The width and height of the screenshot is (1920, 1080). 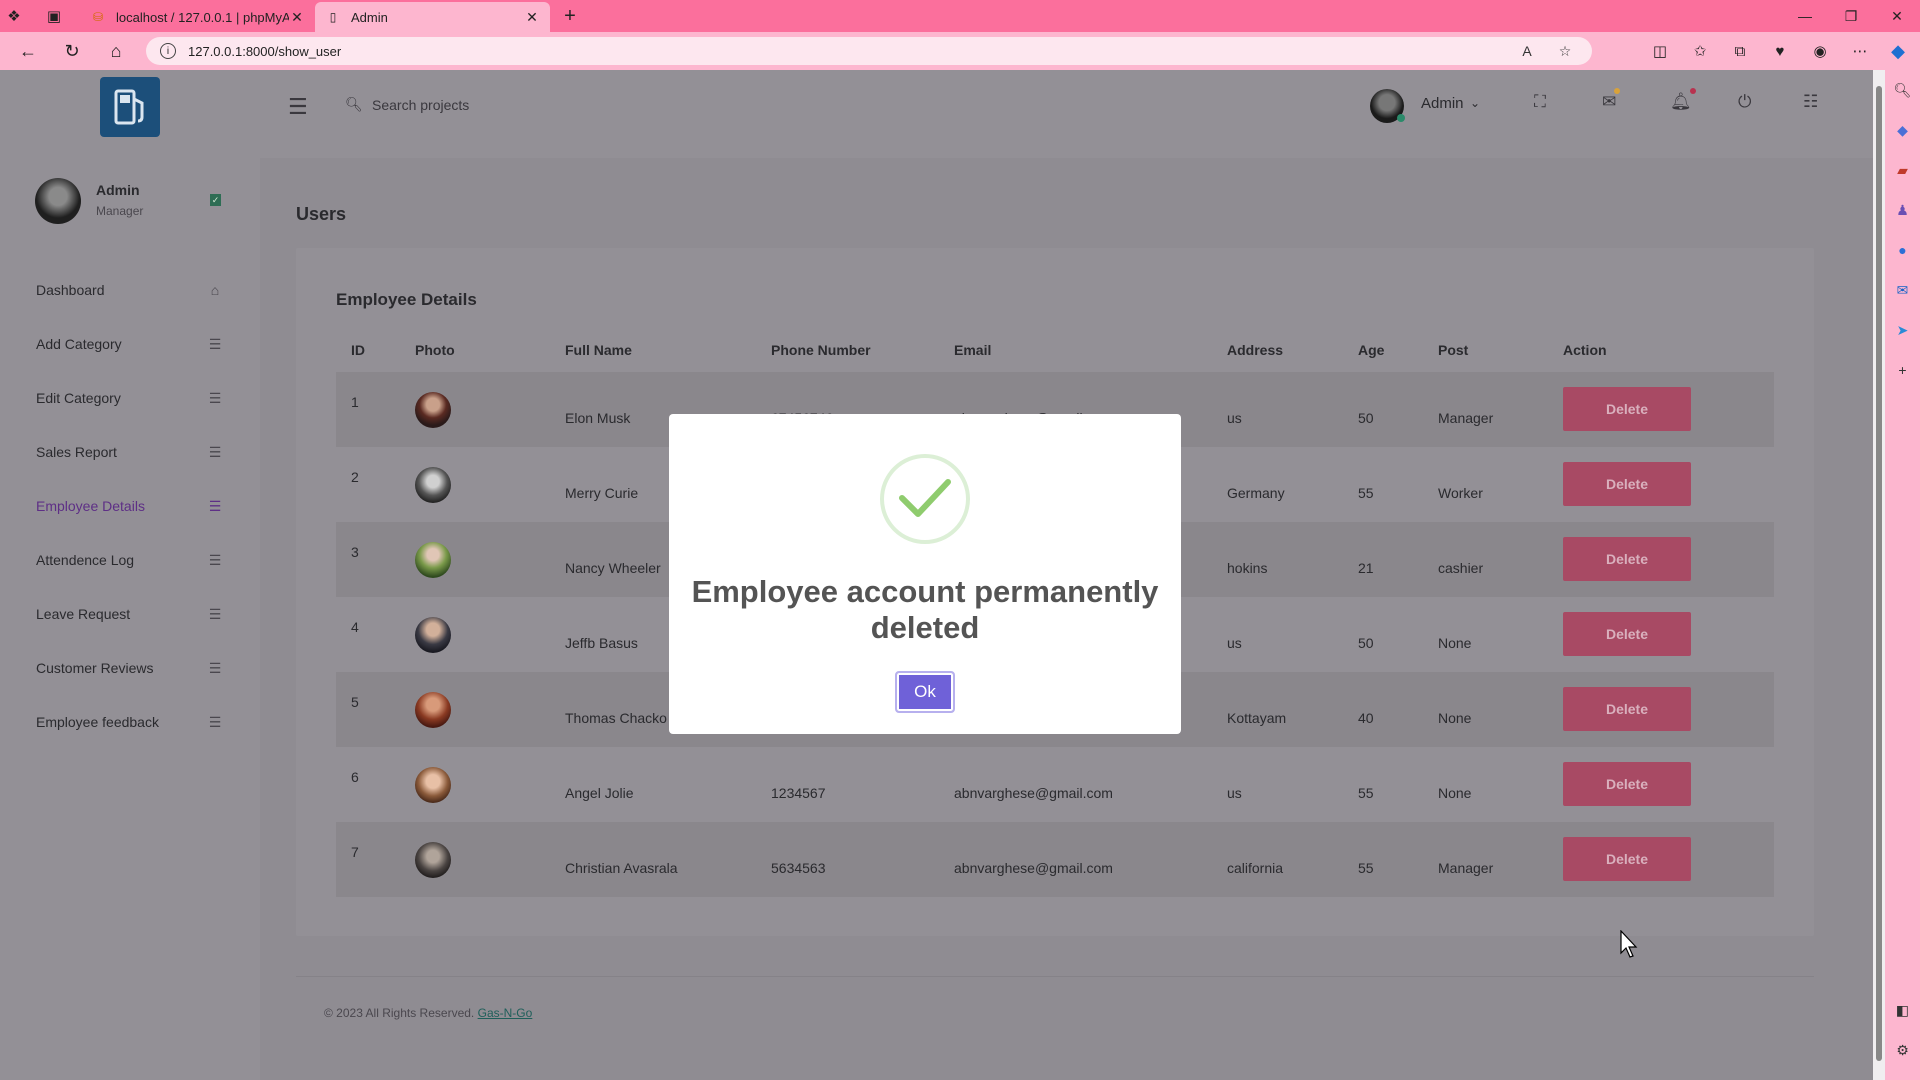 What do you see at coordinates (130, 668) in the screenshot?
I see `sidebar-item-customer-reviews: Customer Reviews ☰` at bounding box center [130, 668].